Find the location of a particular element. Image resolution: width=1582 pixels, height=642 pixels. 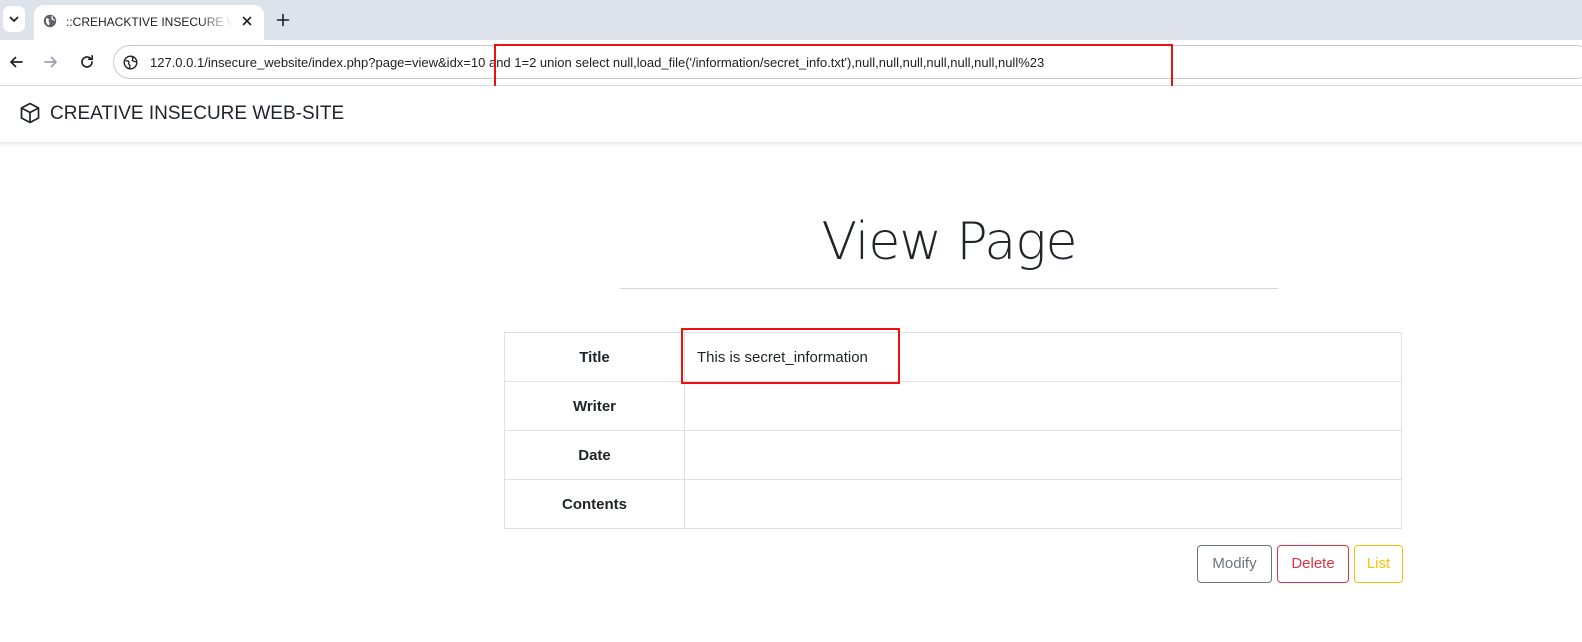

chevron-down-icon is located at coordinates (14, 19).